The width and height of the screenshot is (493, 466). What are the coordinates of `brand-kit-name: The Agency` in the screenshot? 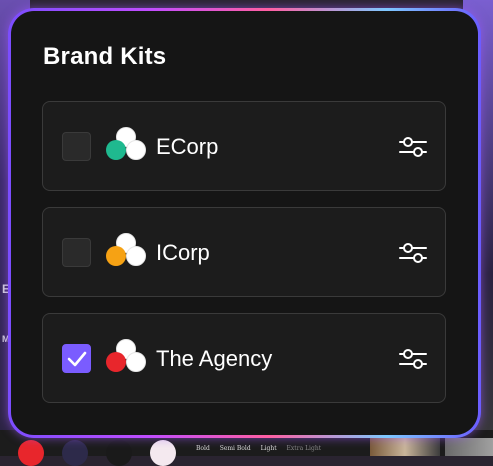 It's located at (214, 358).